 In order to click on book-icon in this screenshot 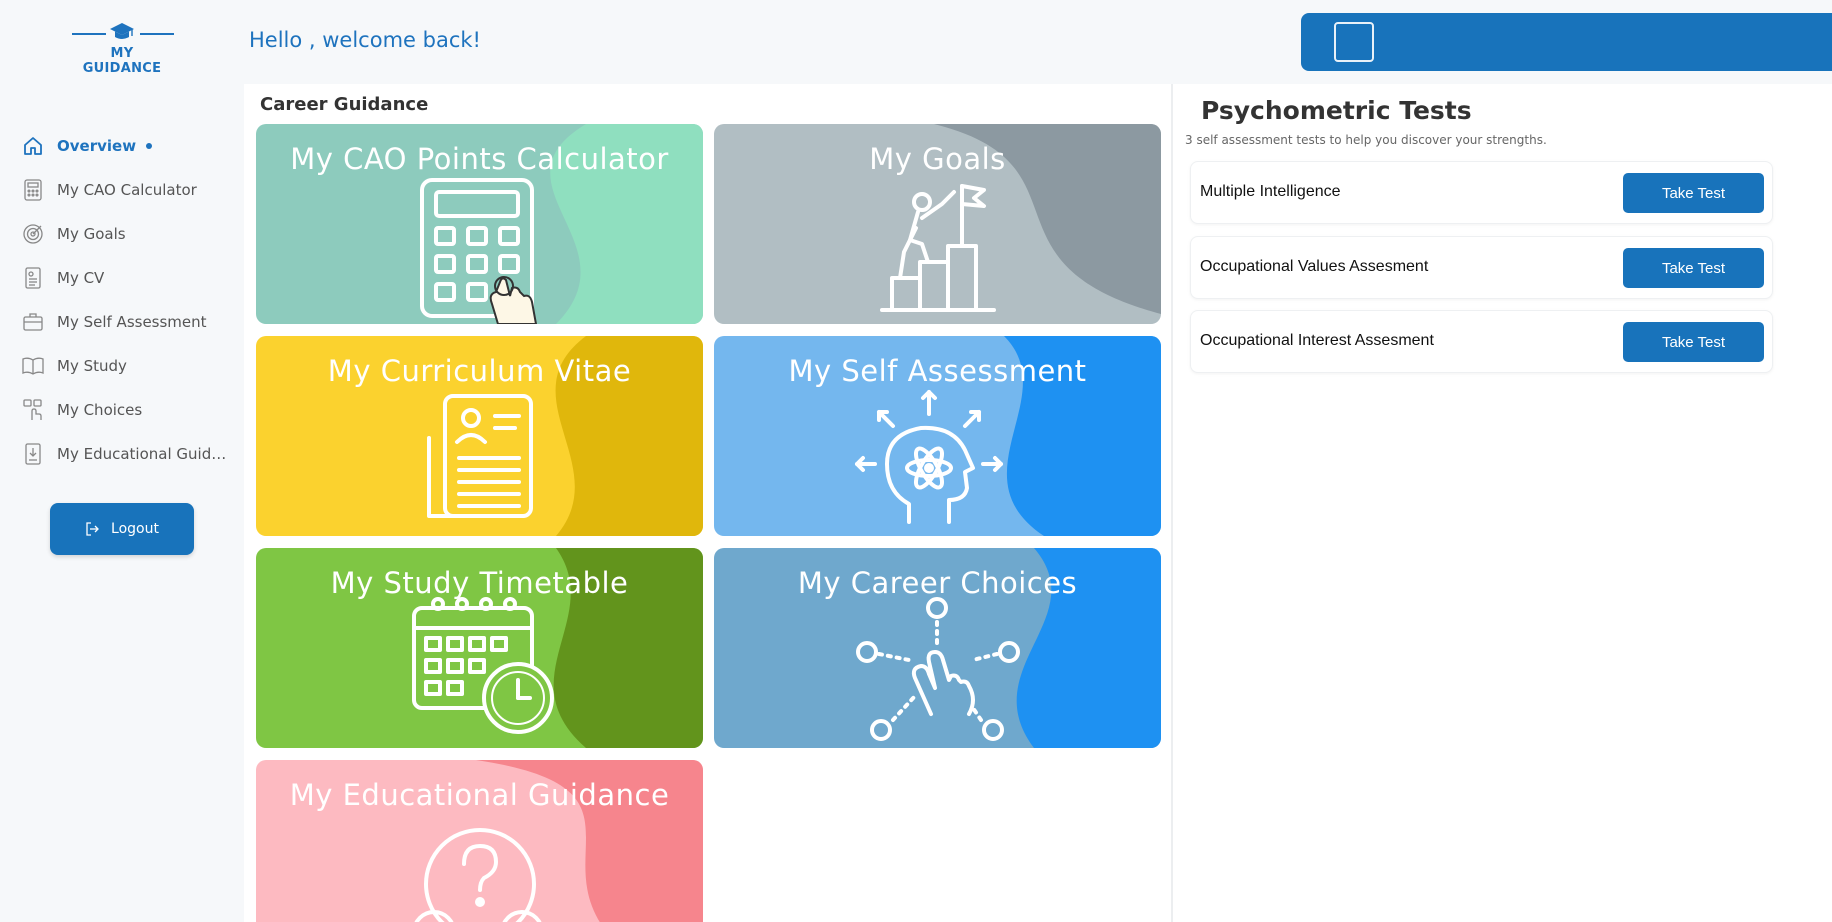, I will do `click(33, 366)`.